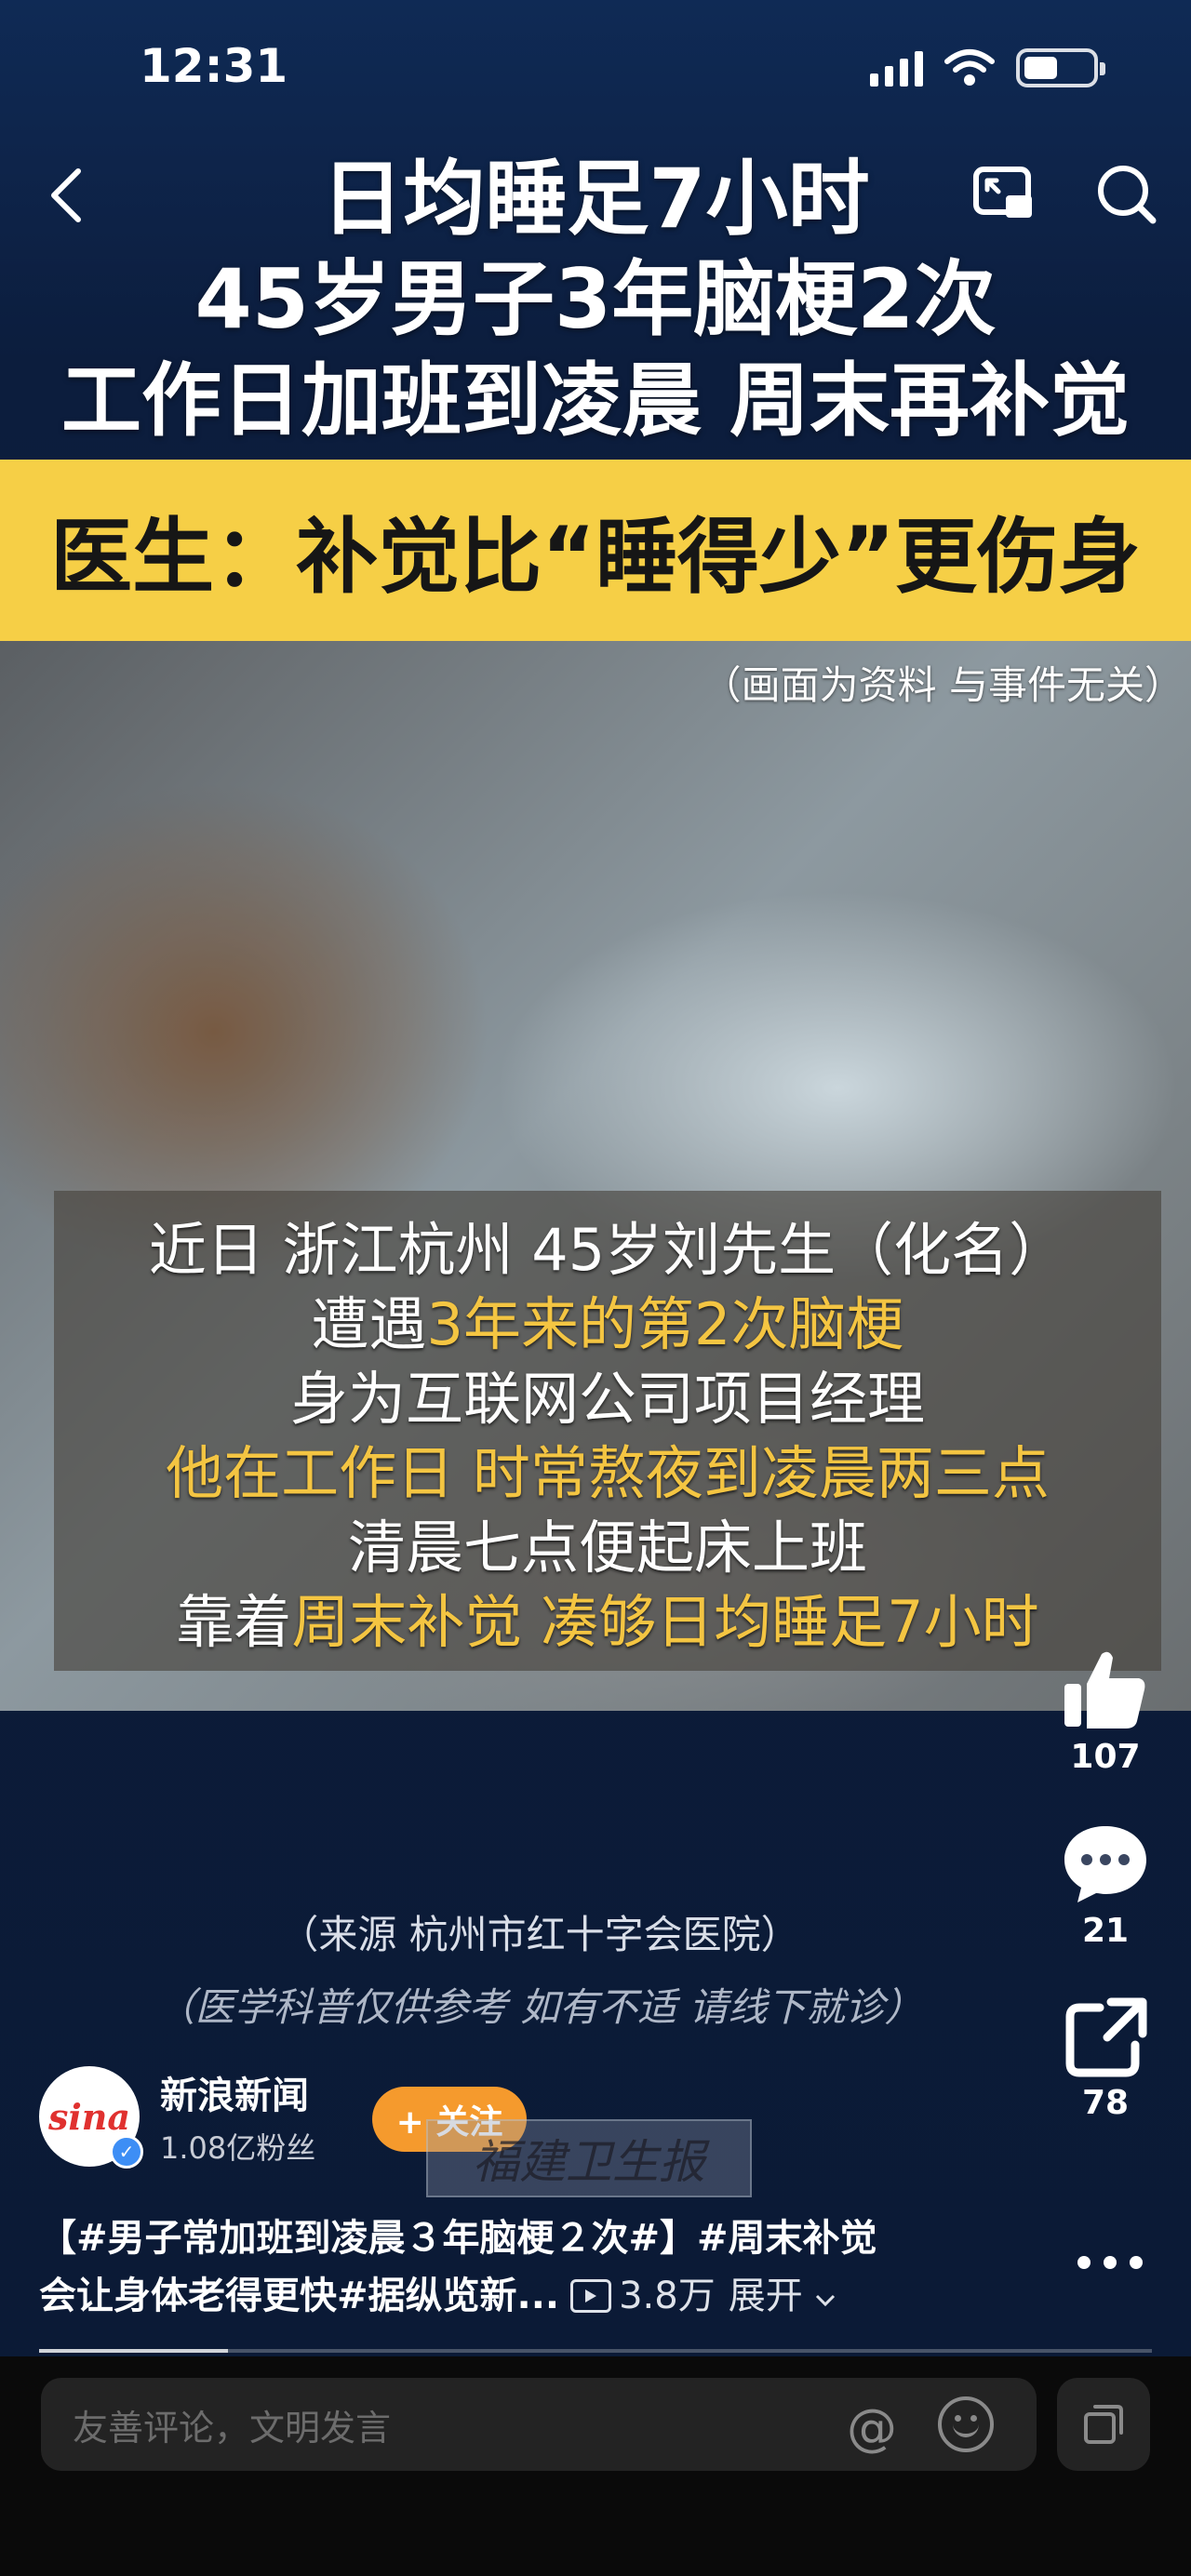 This screenshot has height=2576, width=1191. Describe the element at coordinates (1105, 2103) in the screenshot. I see `share-count: 78` at that location.